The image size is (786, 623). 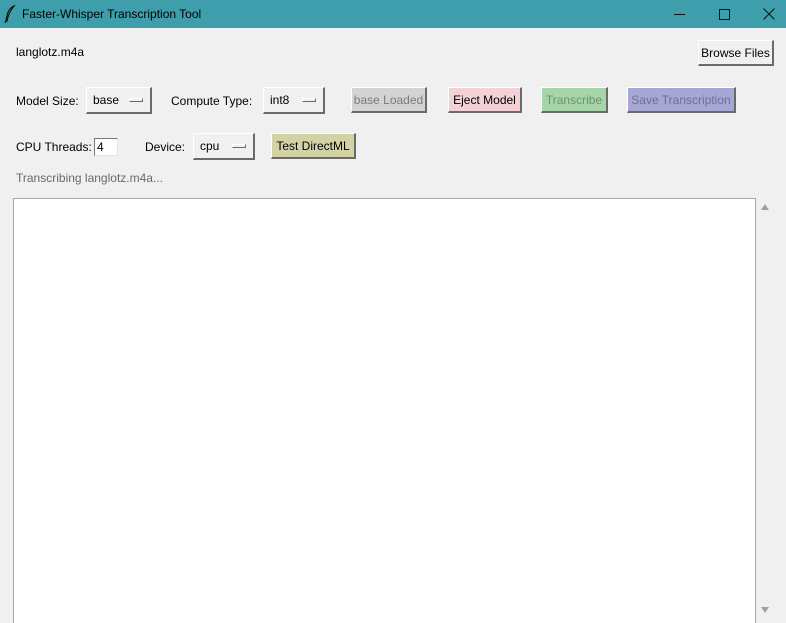 I want to click on model-loaded-button: base Loaded, so click(x=389, y=100).